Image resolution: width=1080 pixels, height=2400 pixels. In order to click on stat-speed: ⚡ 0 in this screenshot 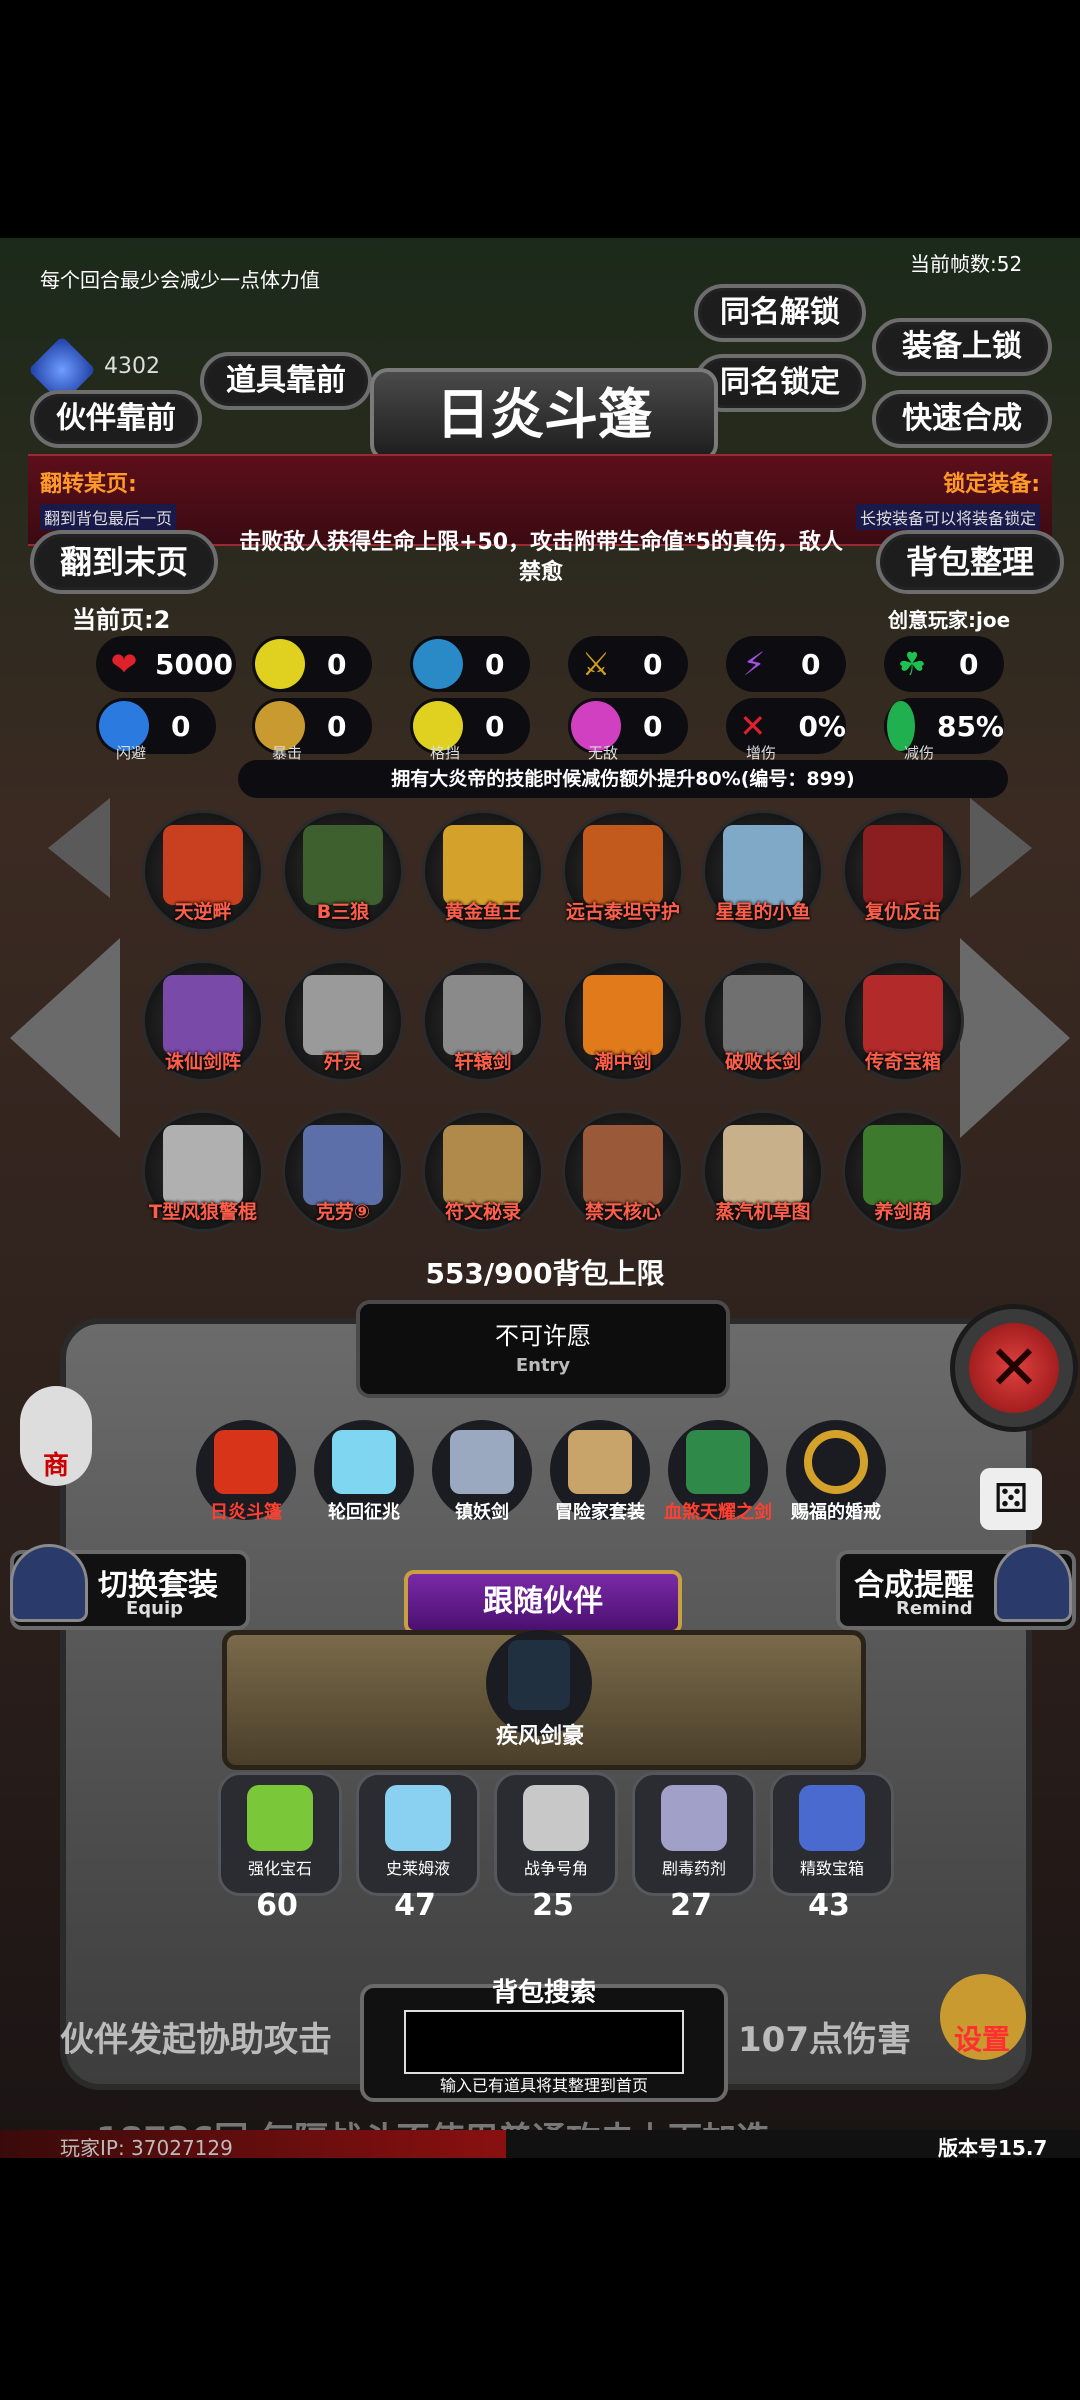, I will do `click(786, 664)`.